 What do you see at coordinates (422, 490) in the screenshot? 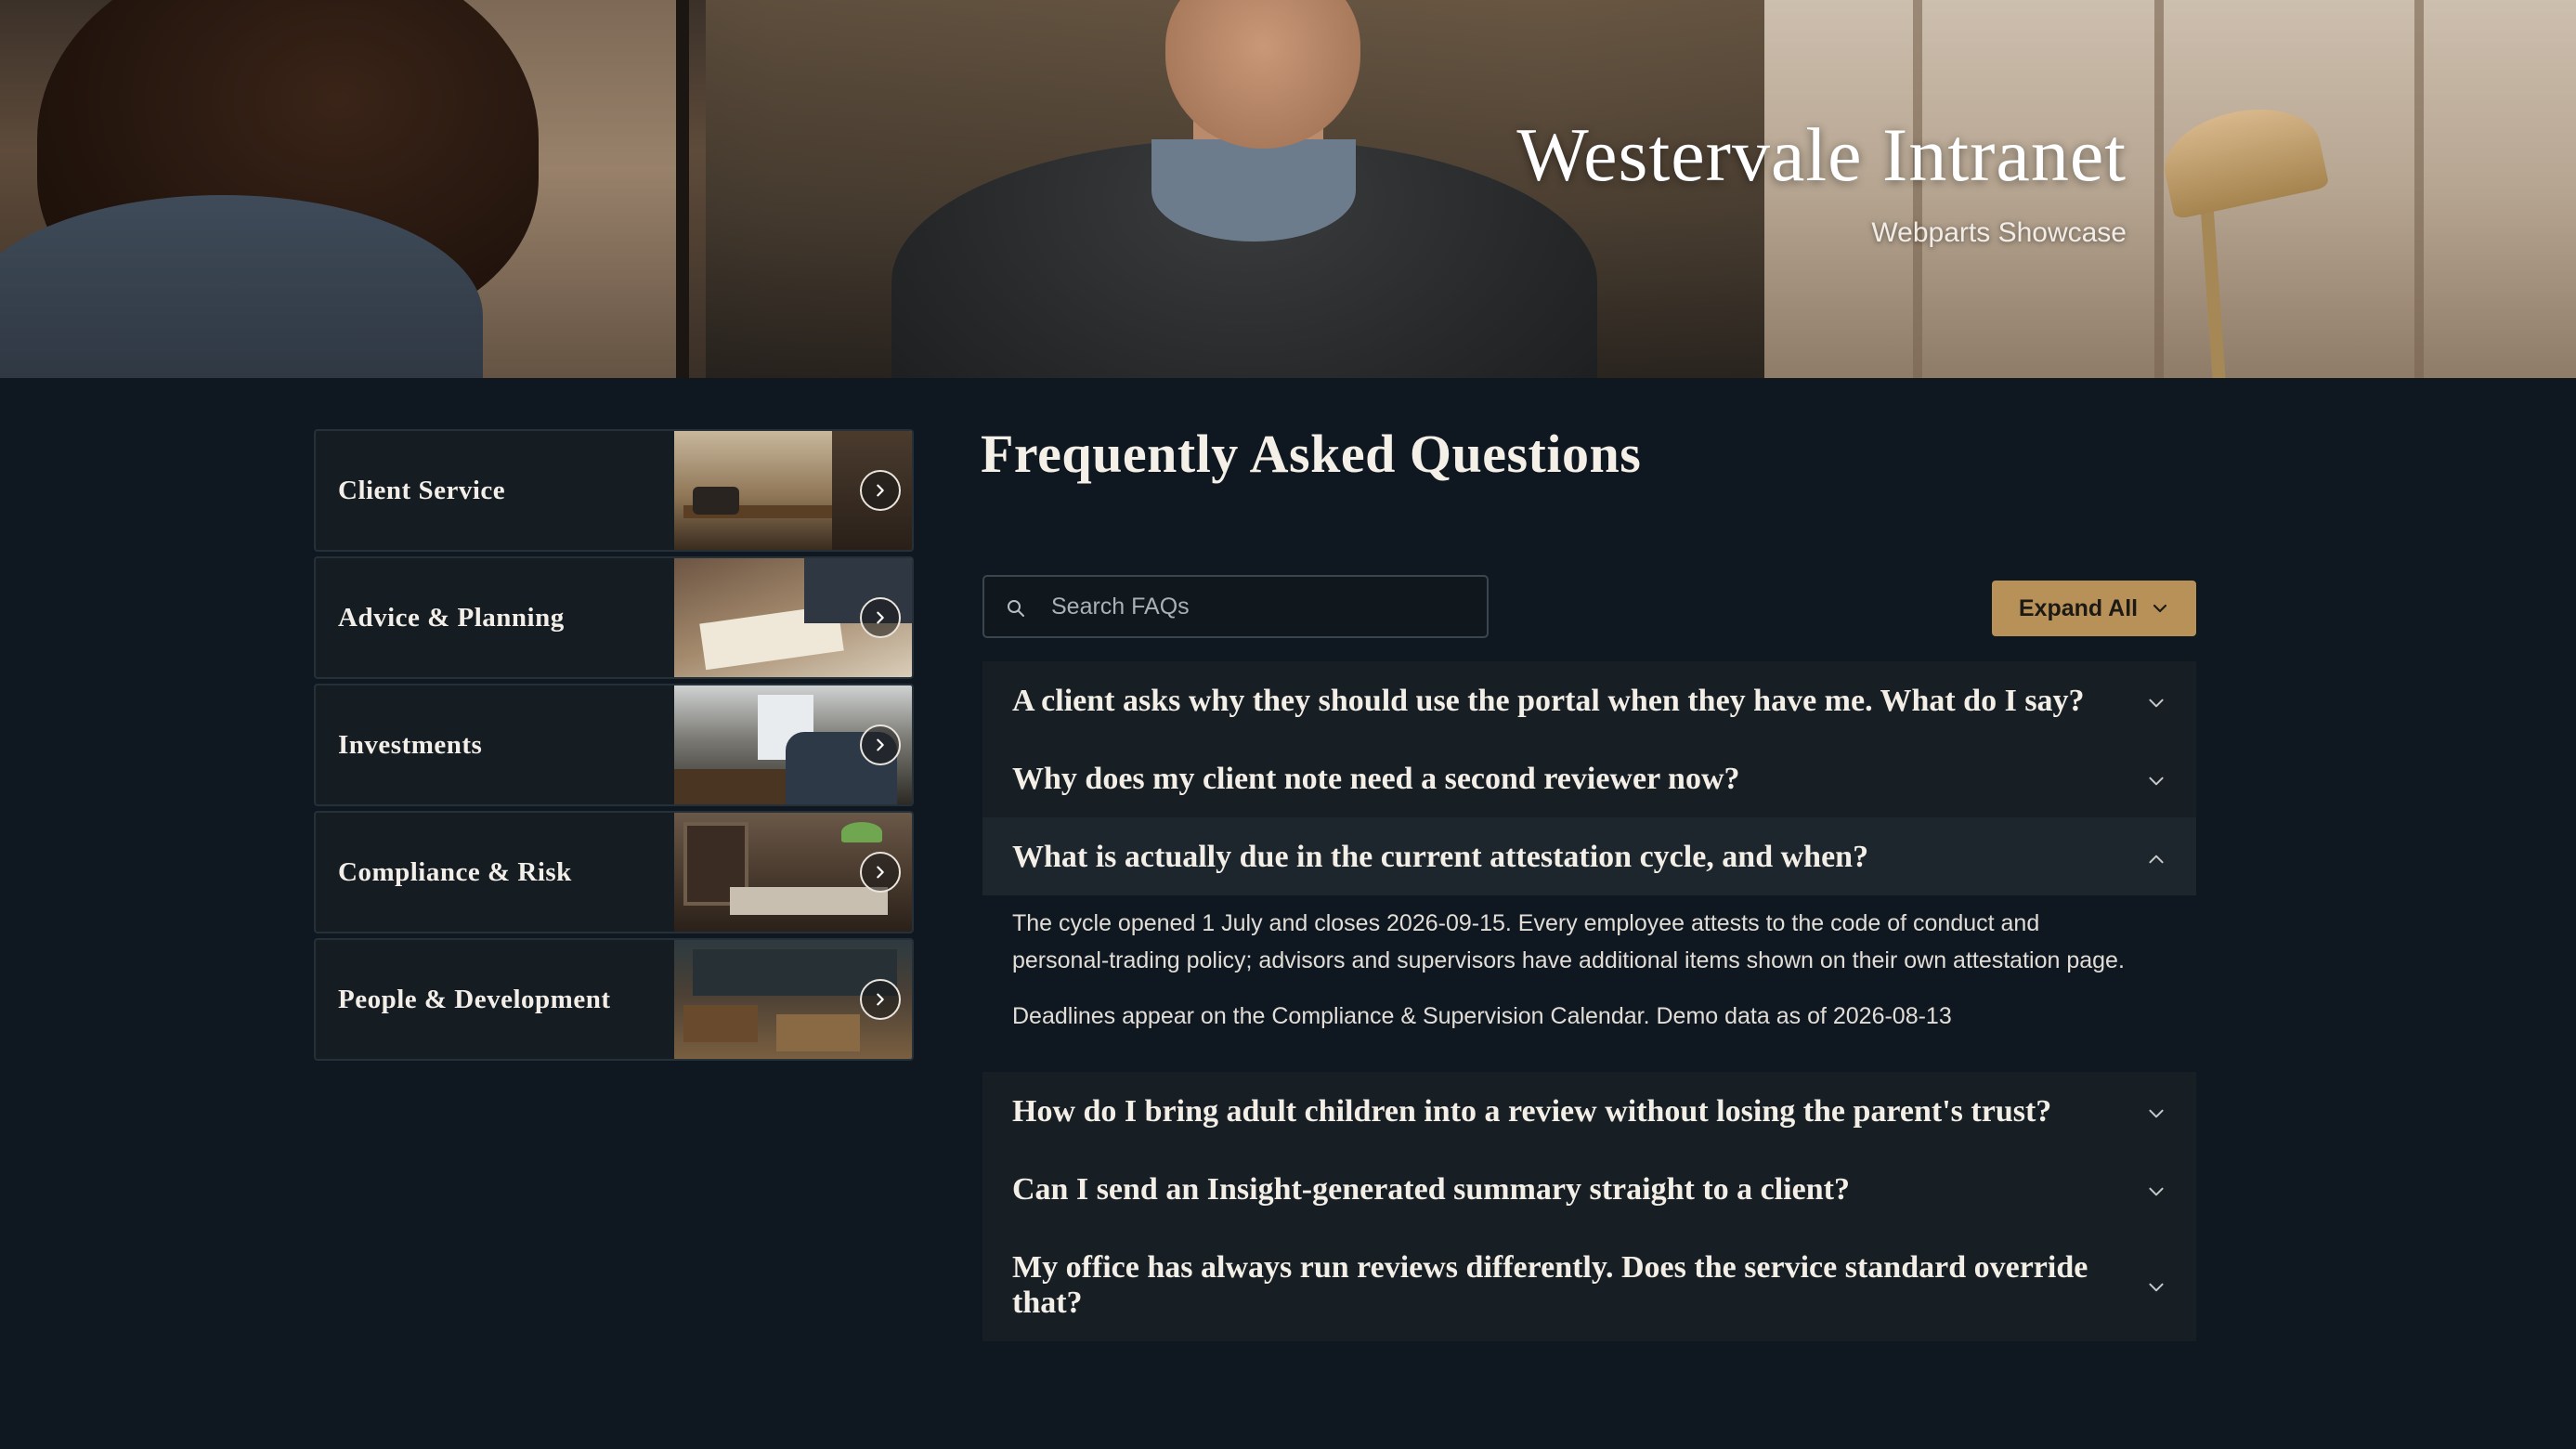
I see `tile-label: Client Service` at bounding box center [422, 490].